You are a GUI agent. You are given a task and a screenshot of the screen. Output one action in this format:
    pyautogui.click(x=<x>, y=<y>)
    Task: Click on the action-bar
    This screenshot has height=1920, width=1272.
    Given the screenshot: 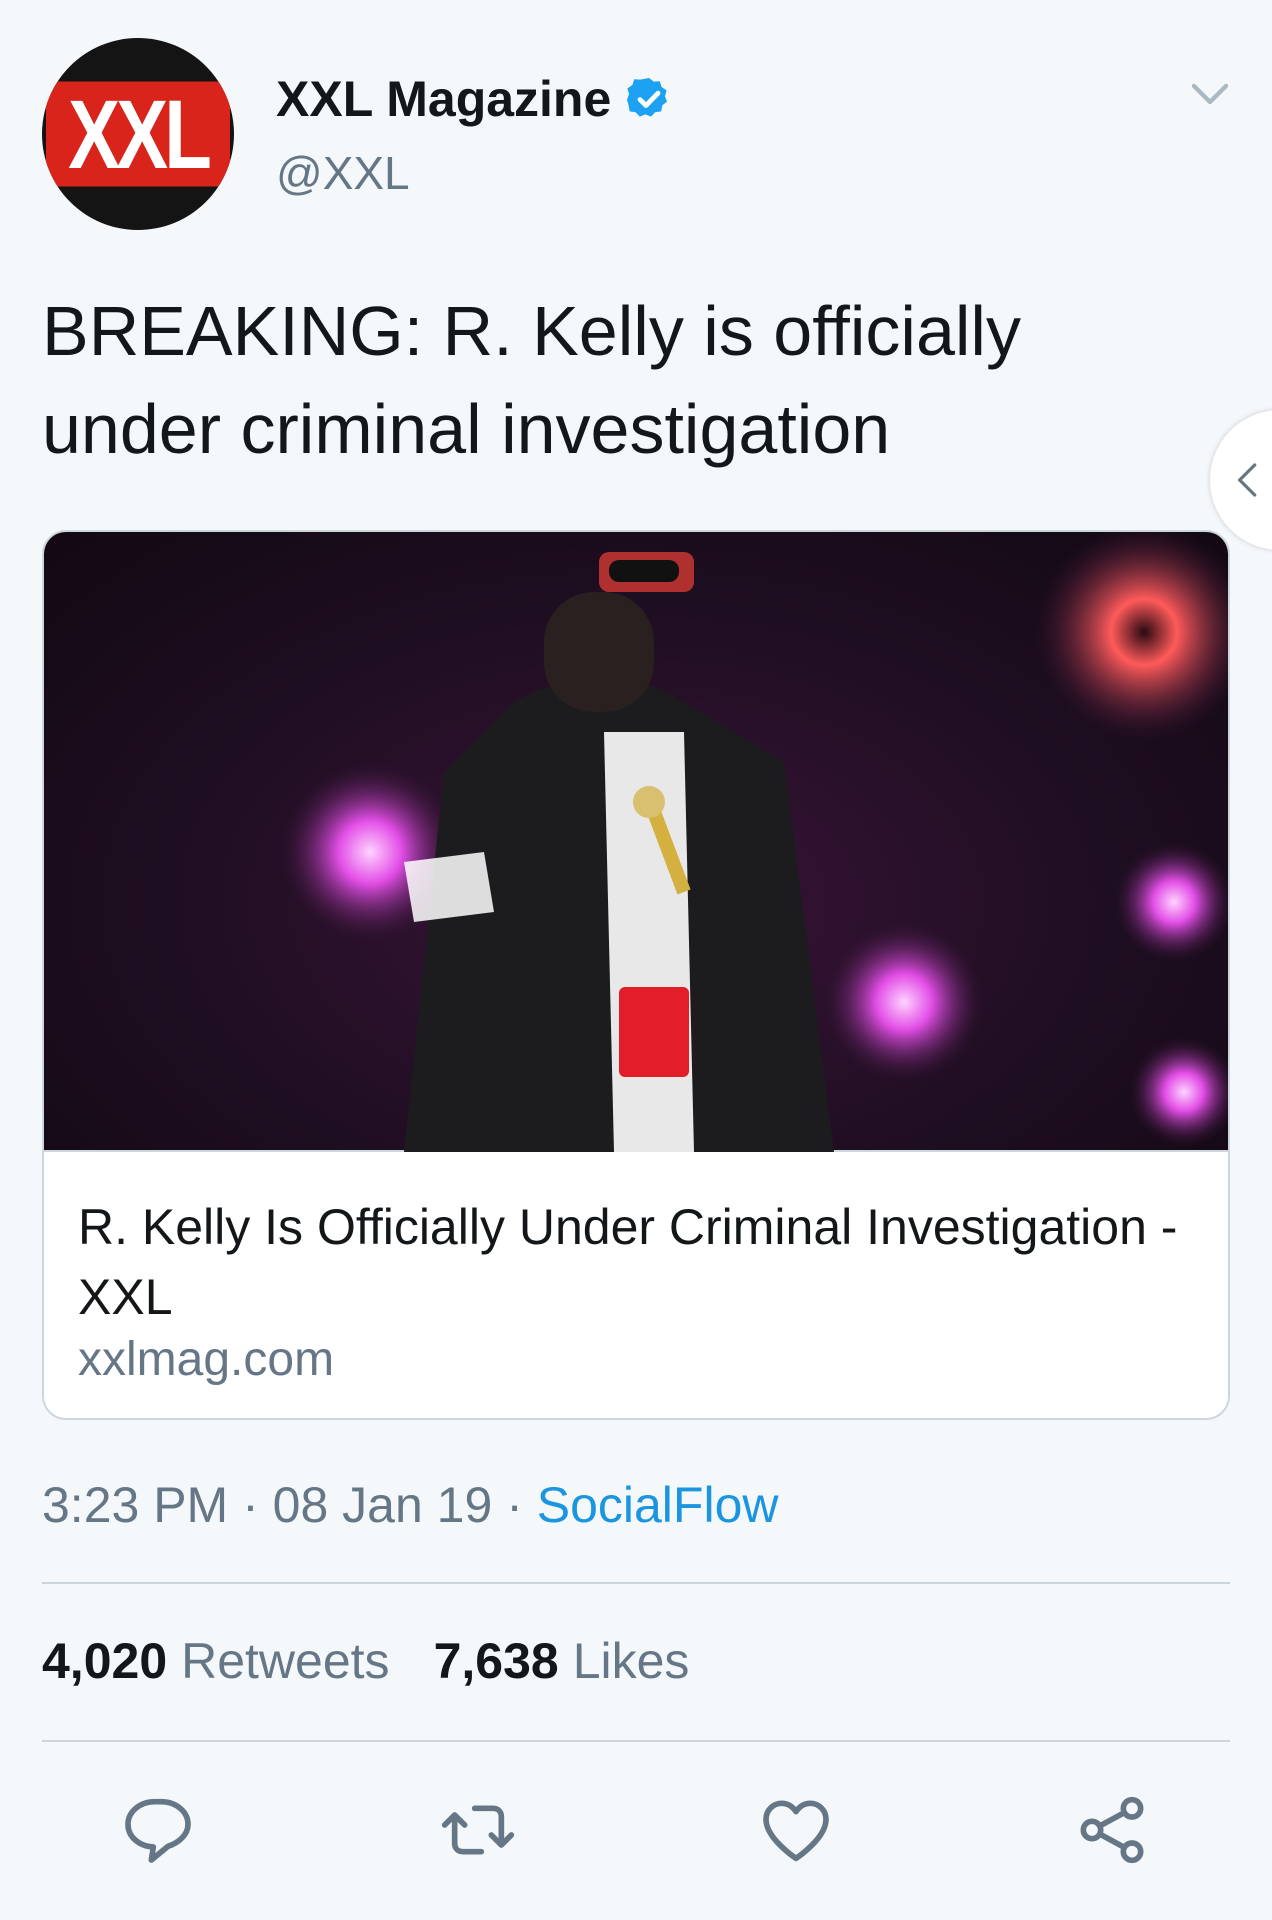 What is the action you would take?
    pyautogui.click(x=636, y=1830)
    